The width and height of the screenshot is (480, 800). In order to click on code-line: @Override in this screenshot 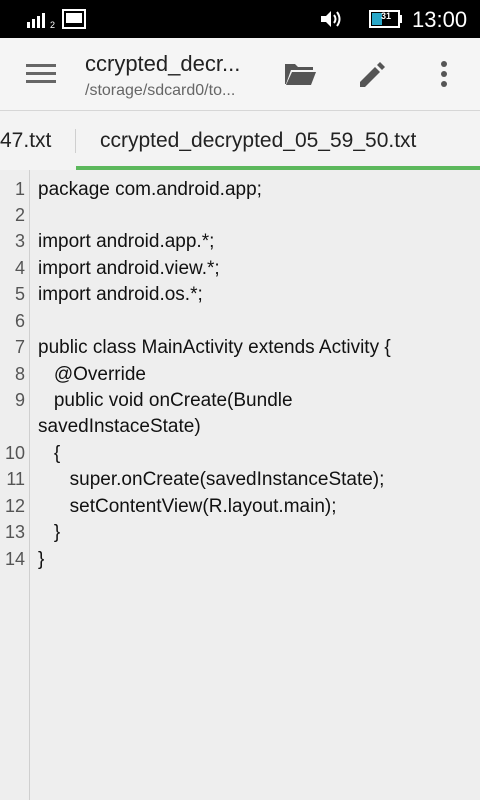, I will do `click(92, 374)`.